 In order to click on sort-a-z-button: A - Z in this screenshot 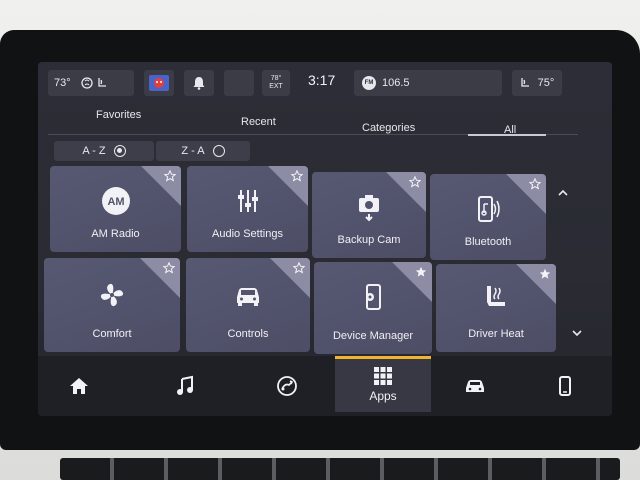, I will do `click(104, 151)`.